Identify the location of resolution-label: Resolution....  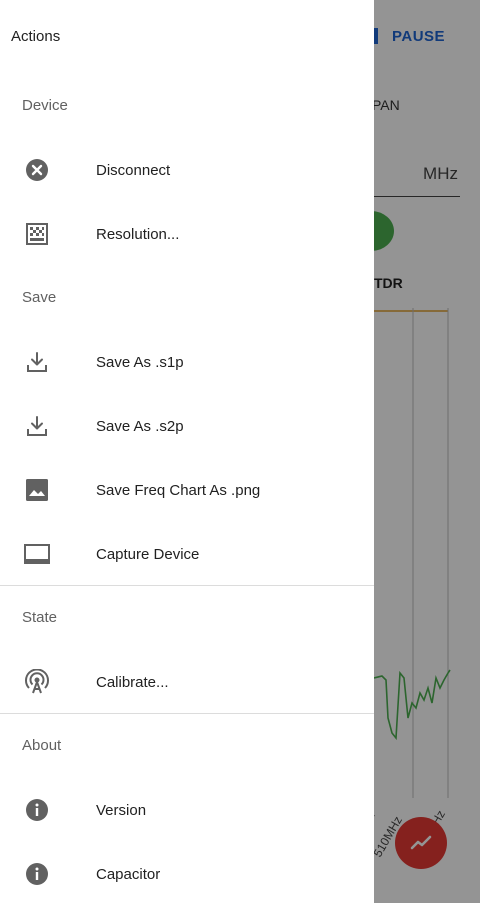
(138, 234).